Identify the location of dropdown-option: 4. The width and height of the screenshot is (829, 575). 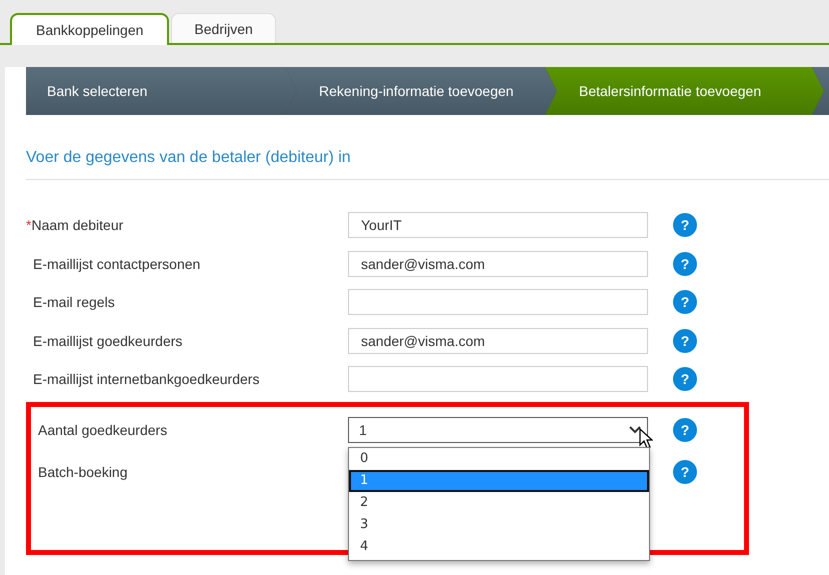
(499, 547).